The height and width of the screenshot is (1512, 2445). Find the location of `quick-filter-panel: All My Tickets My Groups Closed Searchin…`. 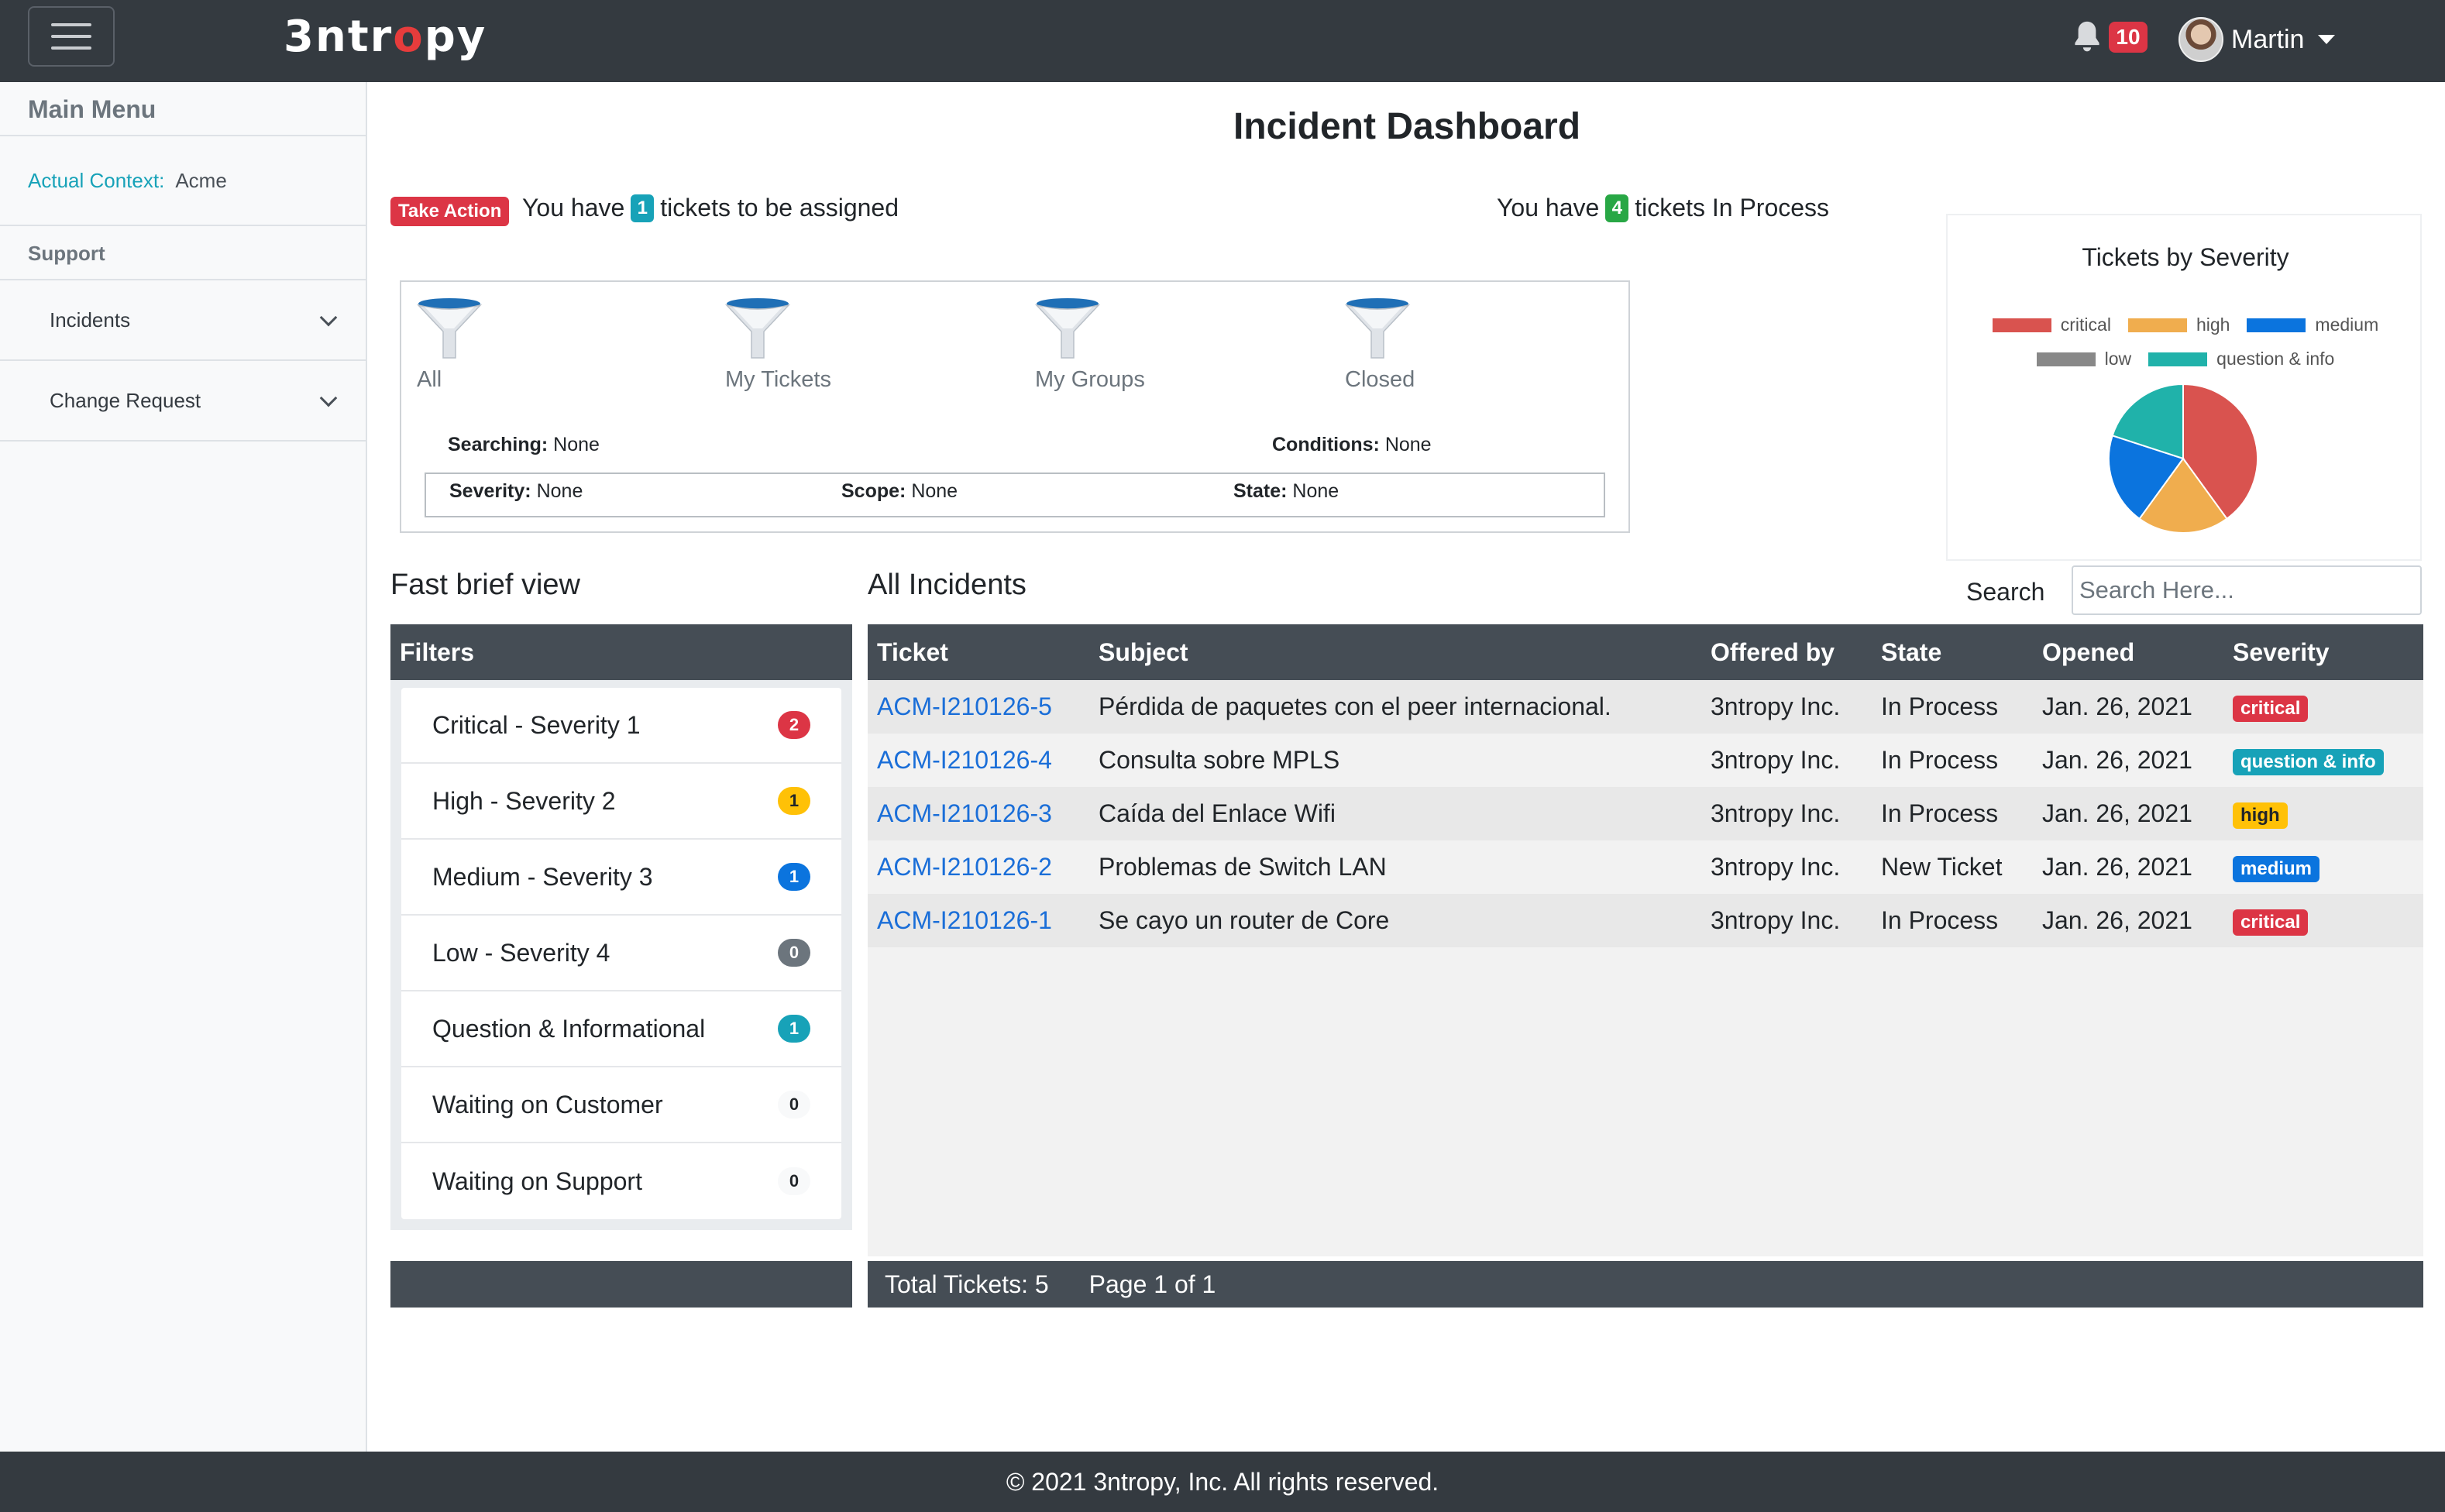

quick-filter-panel: All My Tickets My Groups Closed Searchin… is located at coordinates (1015, 406).